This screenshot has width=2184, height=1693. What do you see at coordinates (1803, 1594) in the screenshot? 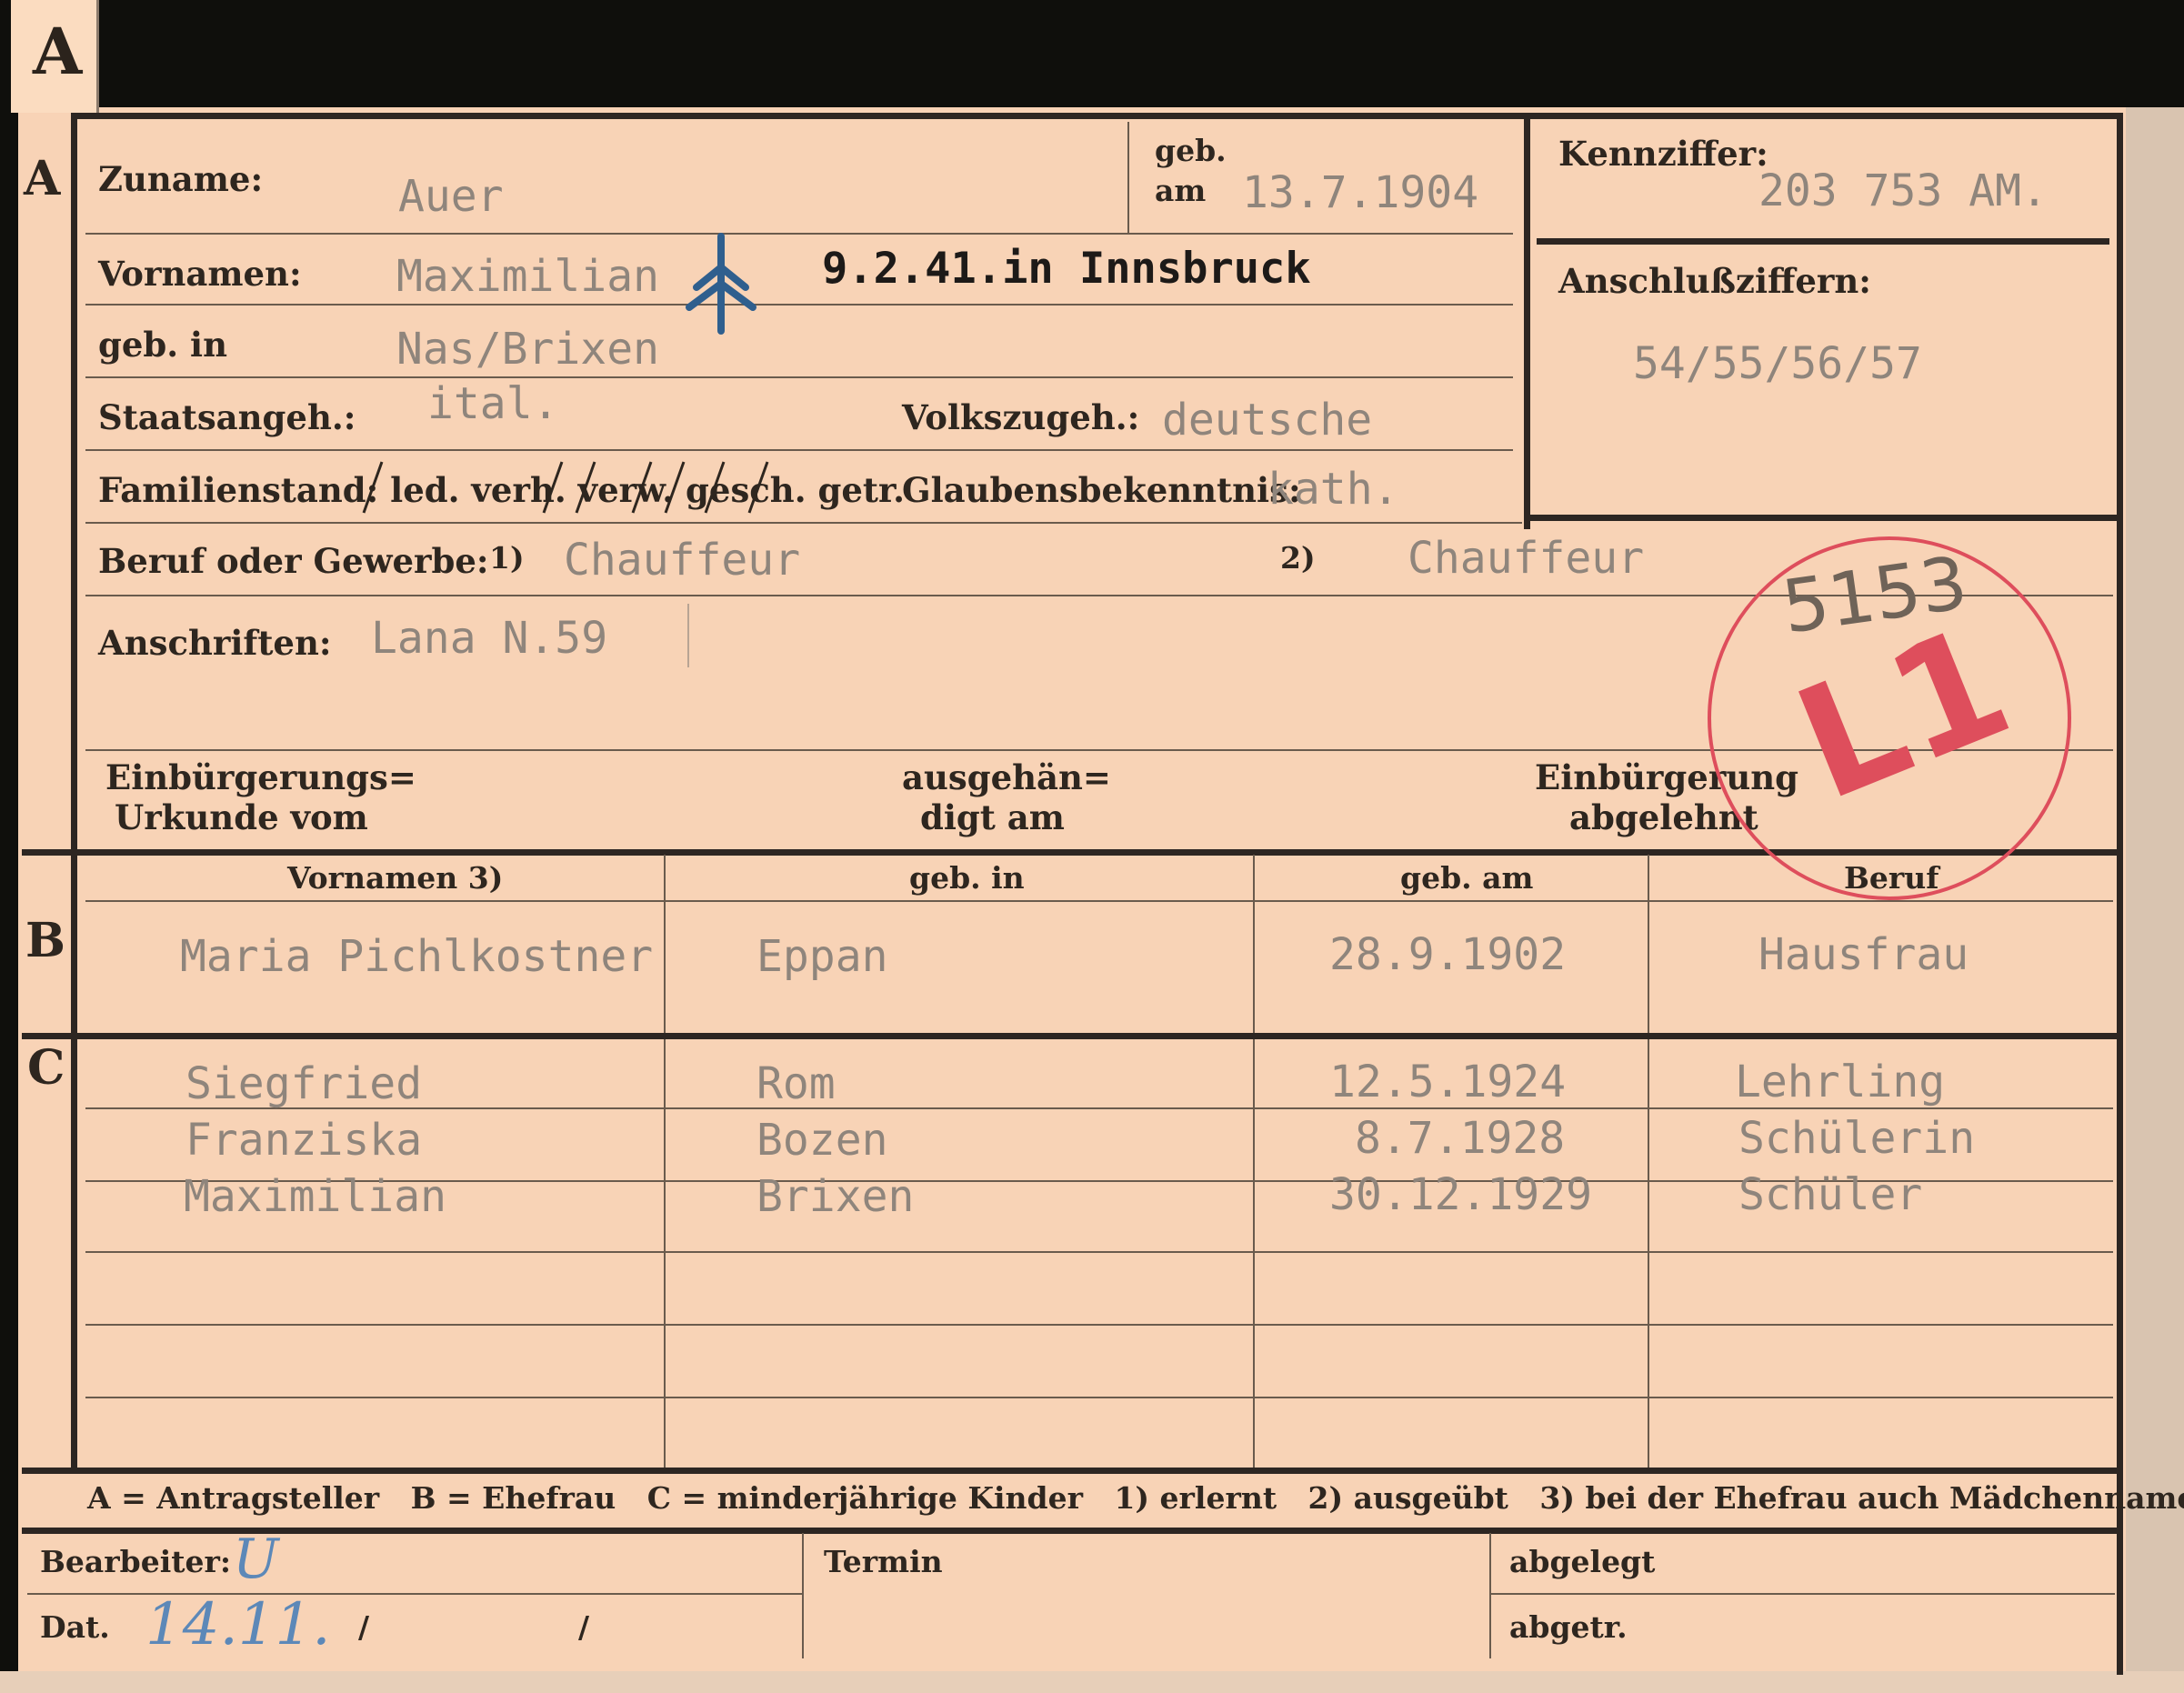
I see `footer-mid-line-right` at bounding box center [1803, 1594].